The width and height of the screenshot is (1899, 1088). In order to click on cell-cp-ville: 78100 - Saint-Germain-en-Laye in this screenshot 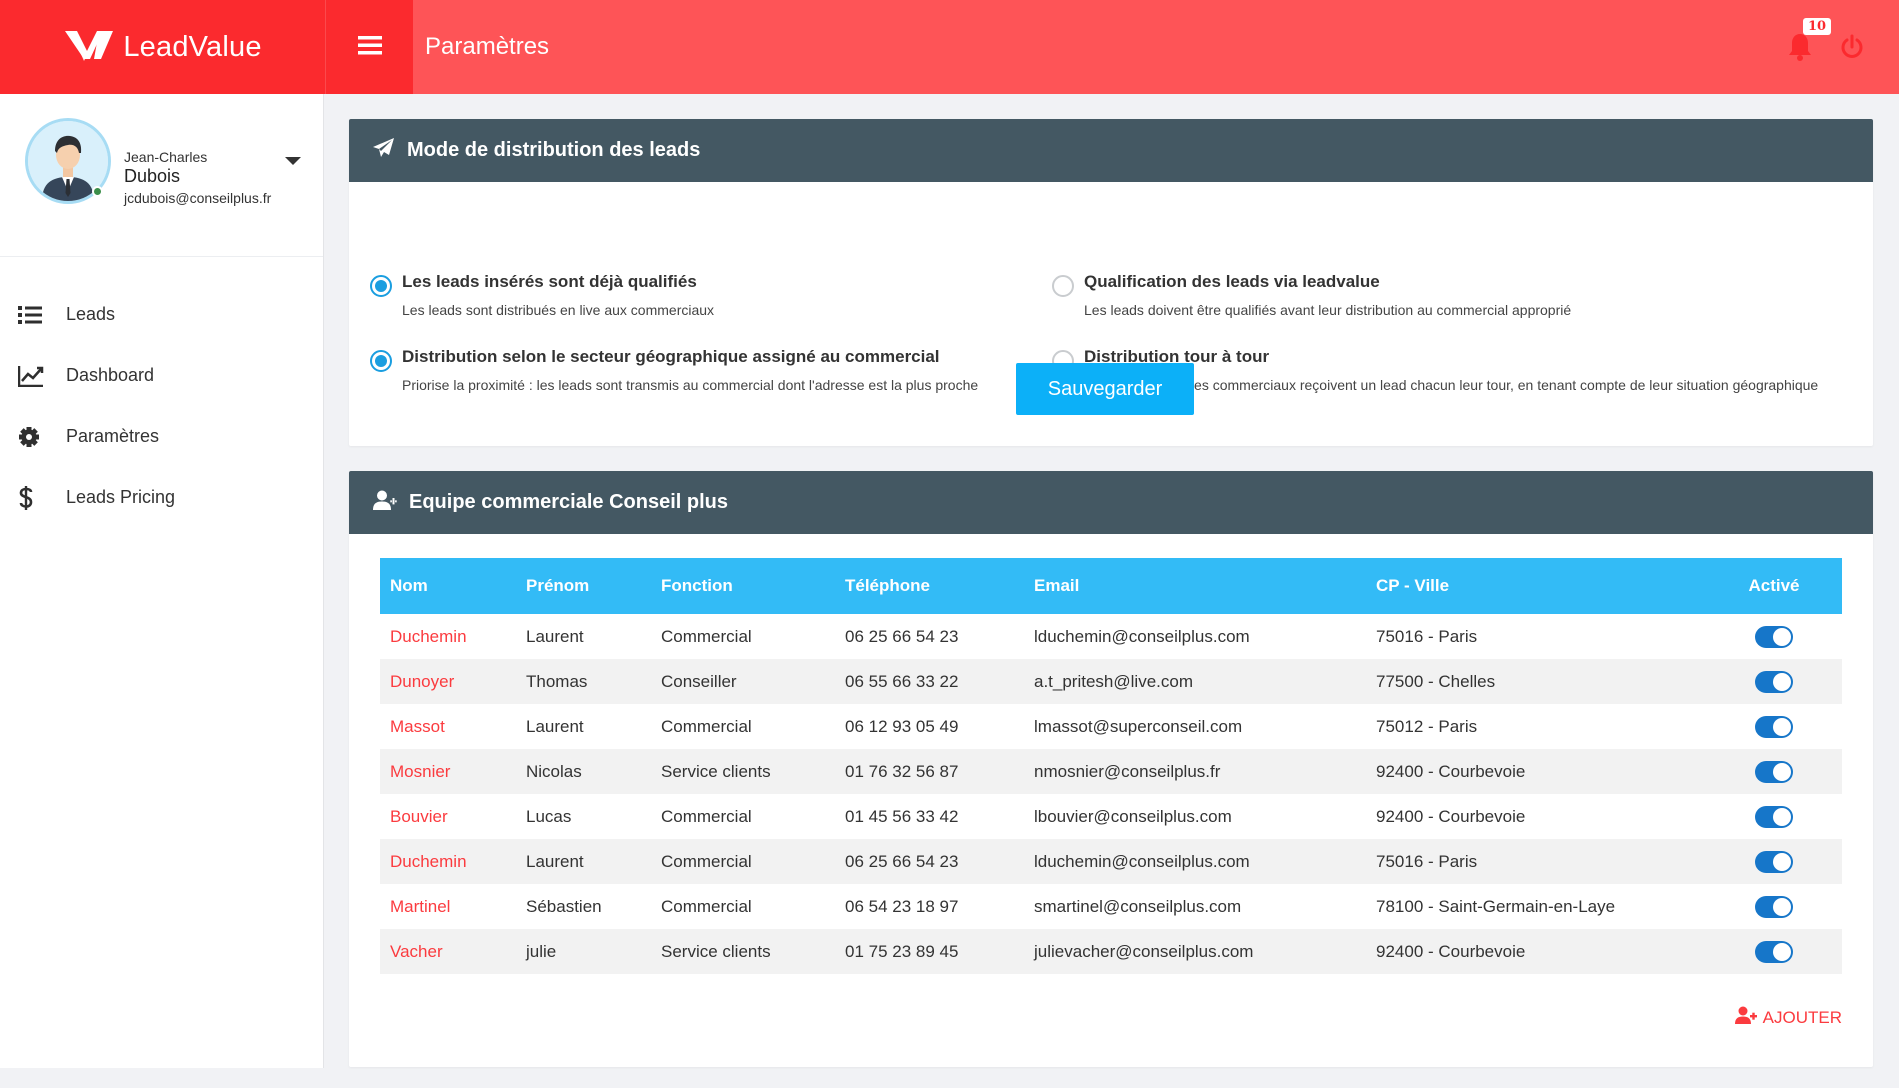, I will do `click(1496, 906)`.